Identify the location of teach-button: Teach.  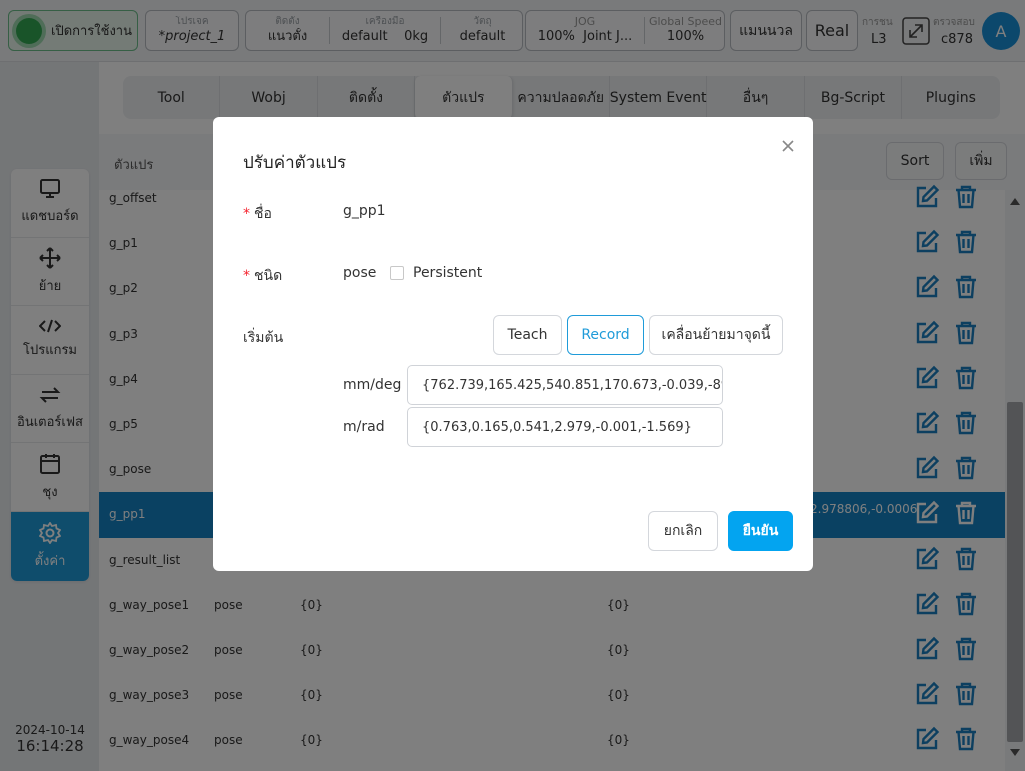
(527, 335).